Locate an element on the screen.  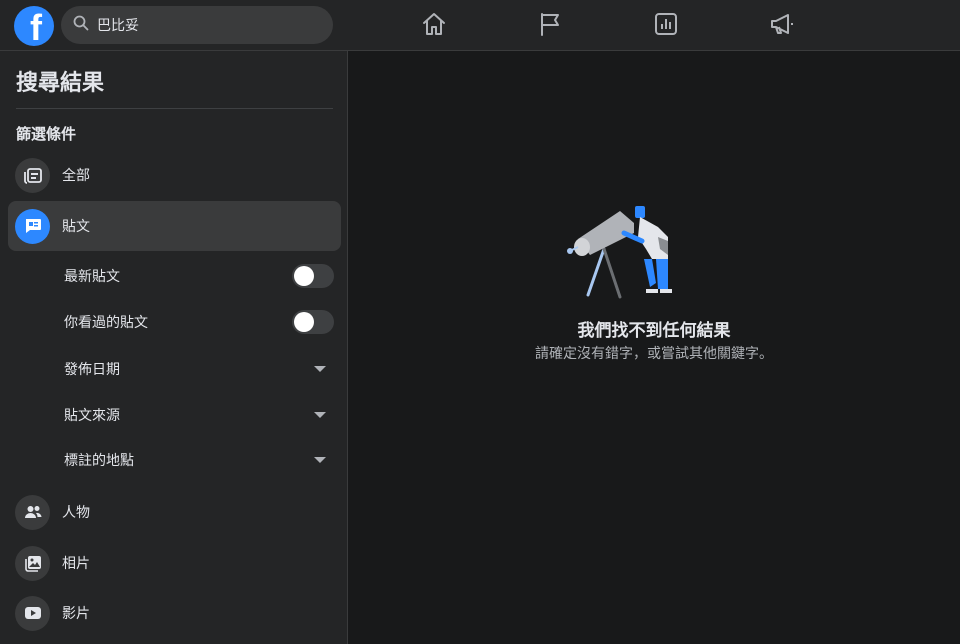
search-icon is located at coordinates (81, 25).